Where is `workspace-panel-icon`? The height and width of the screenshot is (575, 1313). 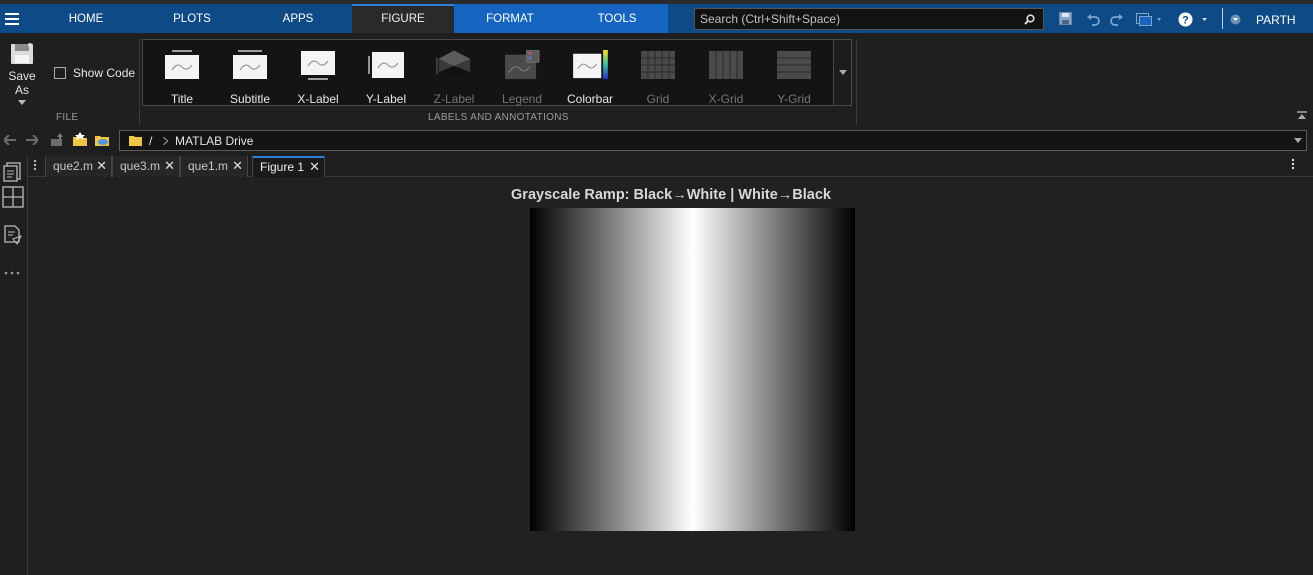 workspace-panel-icon is located at coordinates (13, 197).